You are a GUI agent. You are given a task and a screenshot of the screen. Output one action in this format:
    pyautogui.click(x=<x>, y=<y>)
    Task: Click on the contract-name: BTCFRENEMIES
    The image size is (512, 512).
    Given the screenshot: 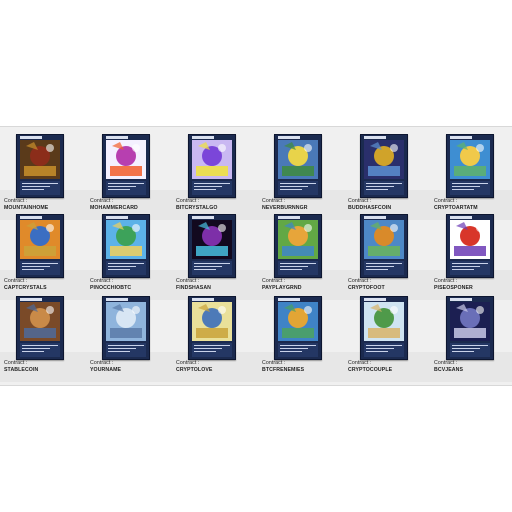 What is the action you would take?
    pyautogui.click(x=283, y=370)
    